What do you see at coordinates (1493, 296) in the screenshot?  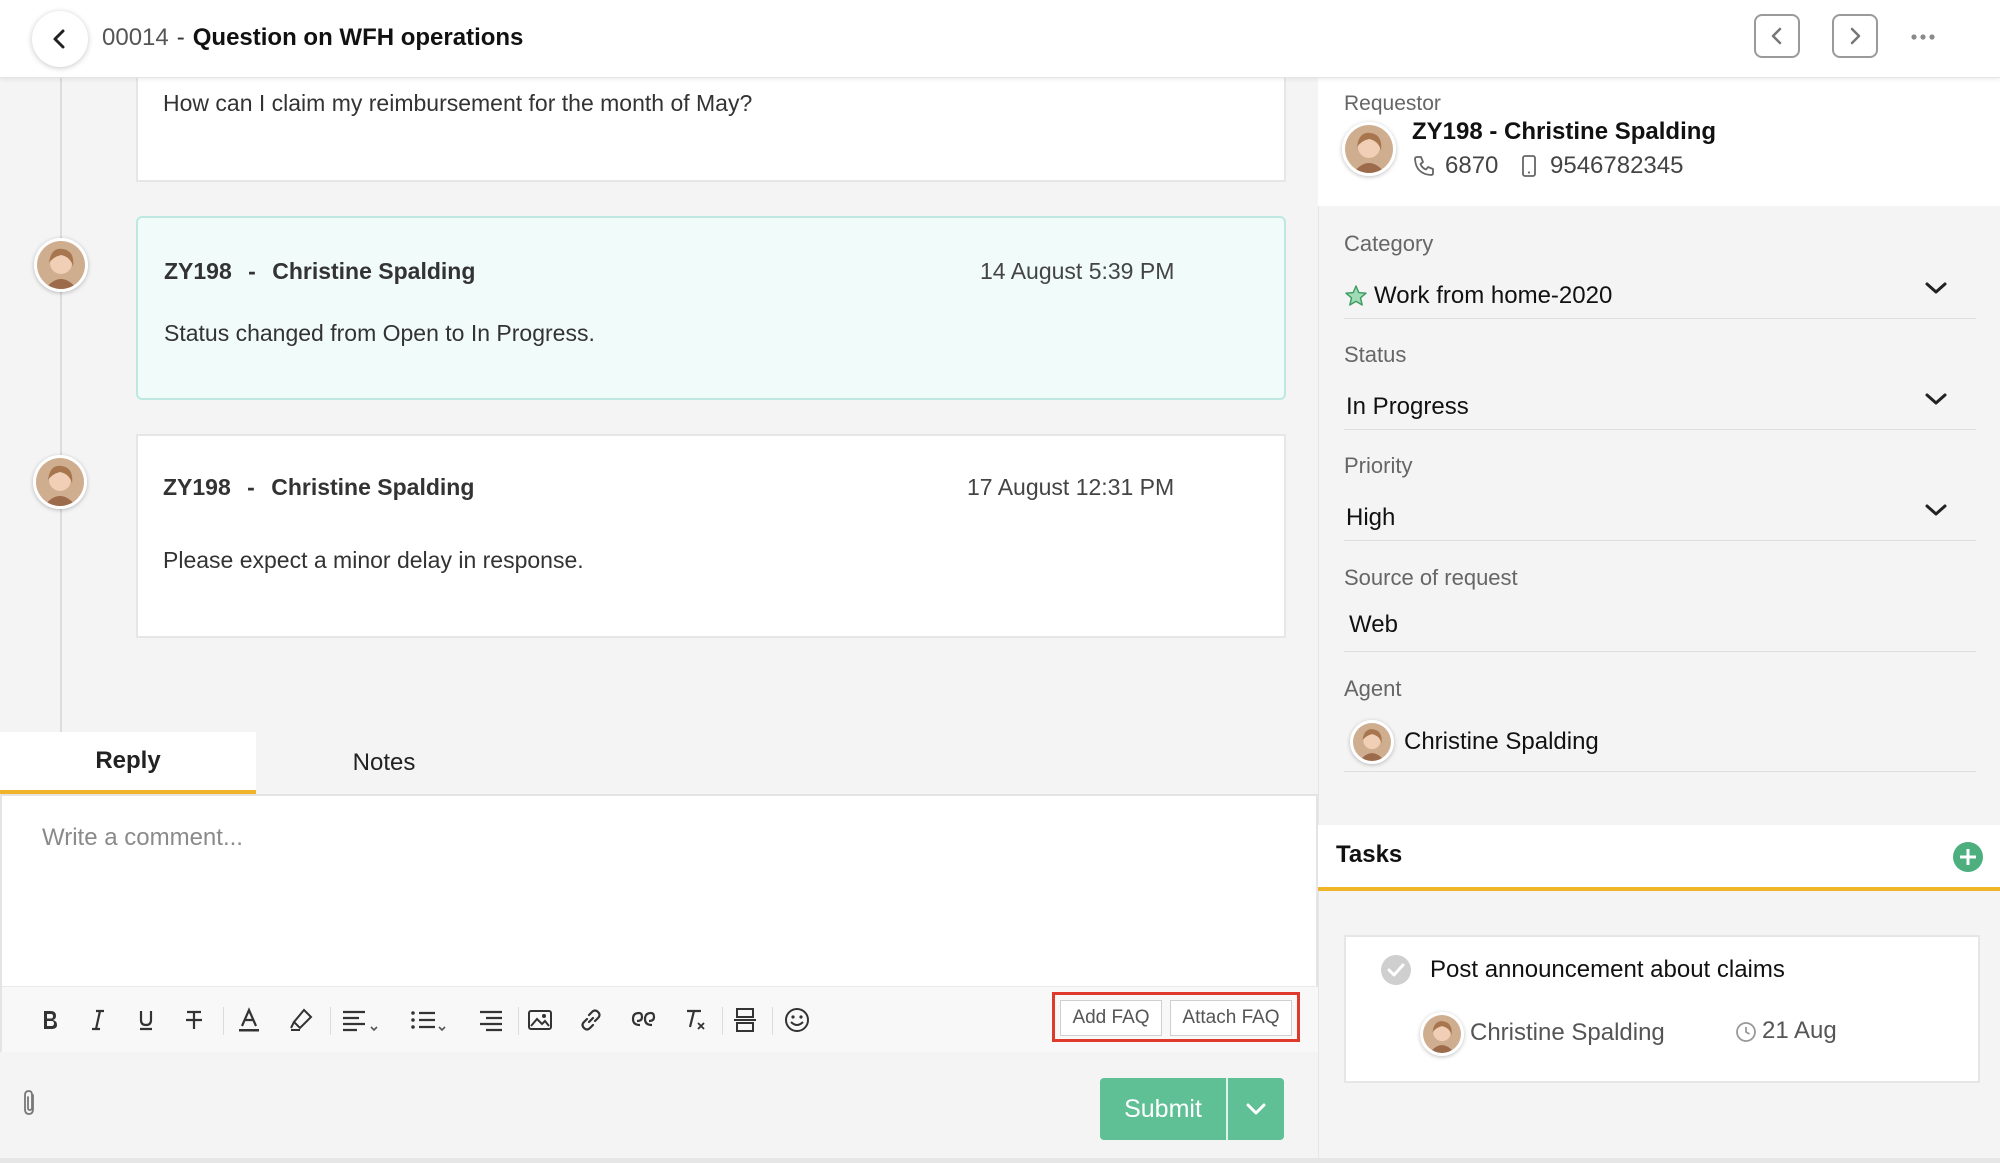 I see `category-value: Work from home-2020` at bounding box center [1493, 296].